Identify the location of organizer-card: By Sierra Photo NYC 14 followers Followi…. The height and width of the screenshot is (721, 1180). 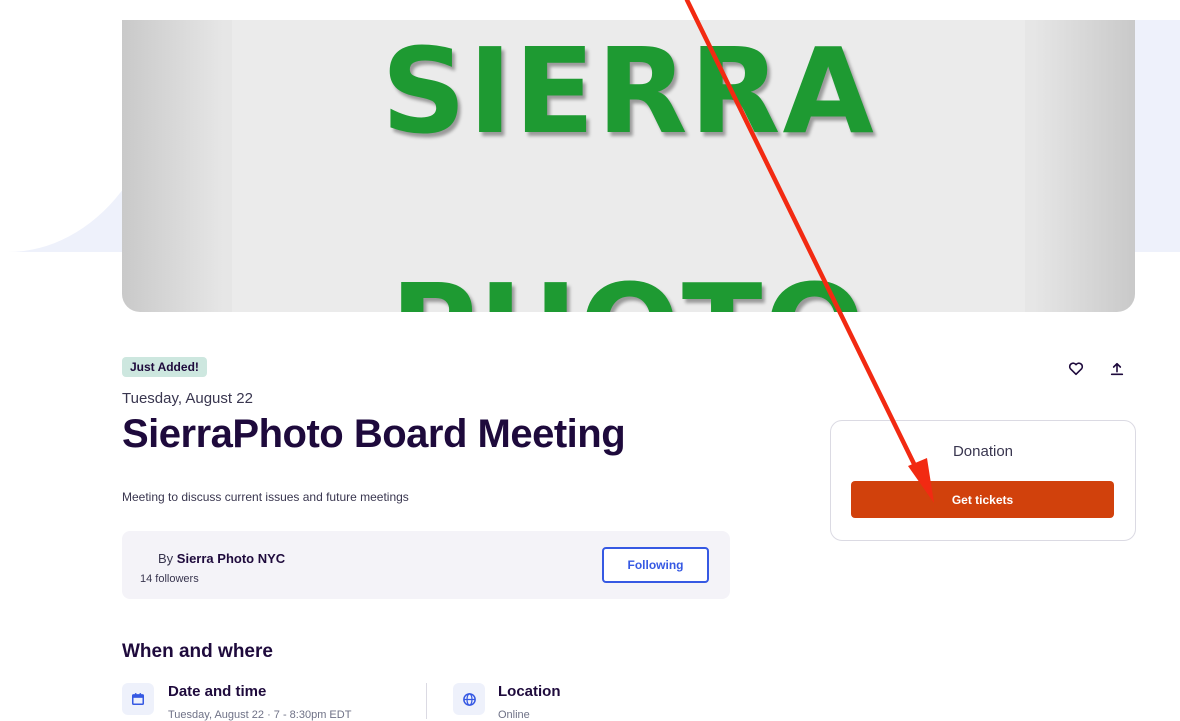
(426, 565).